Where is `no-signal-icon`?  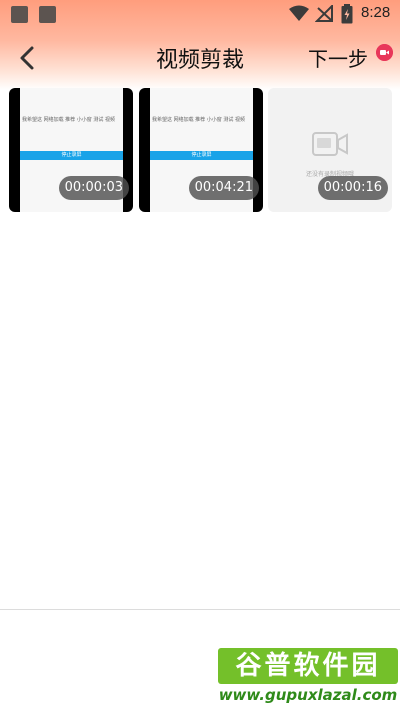 no-signal-icon is located at coordinates (324, 13).